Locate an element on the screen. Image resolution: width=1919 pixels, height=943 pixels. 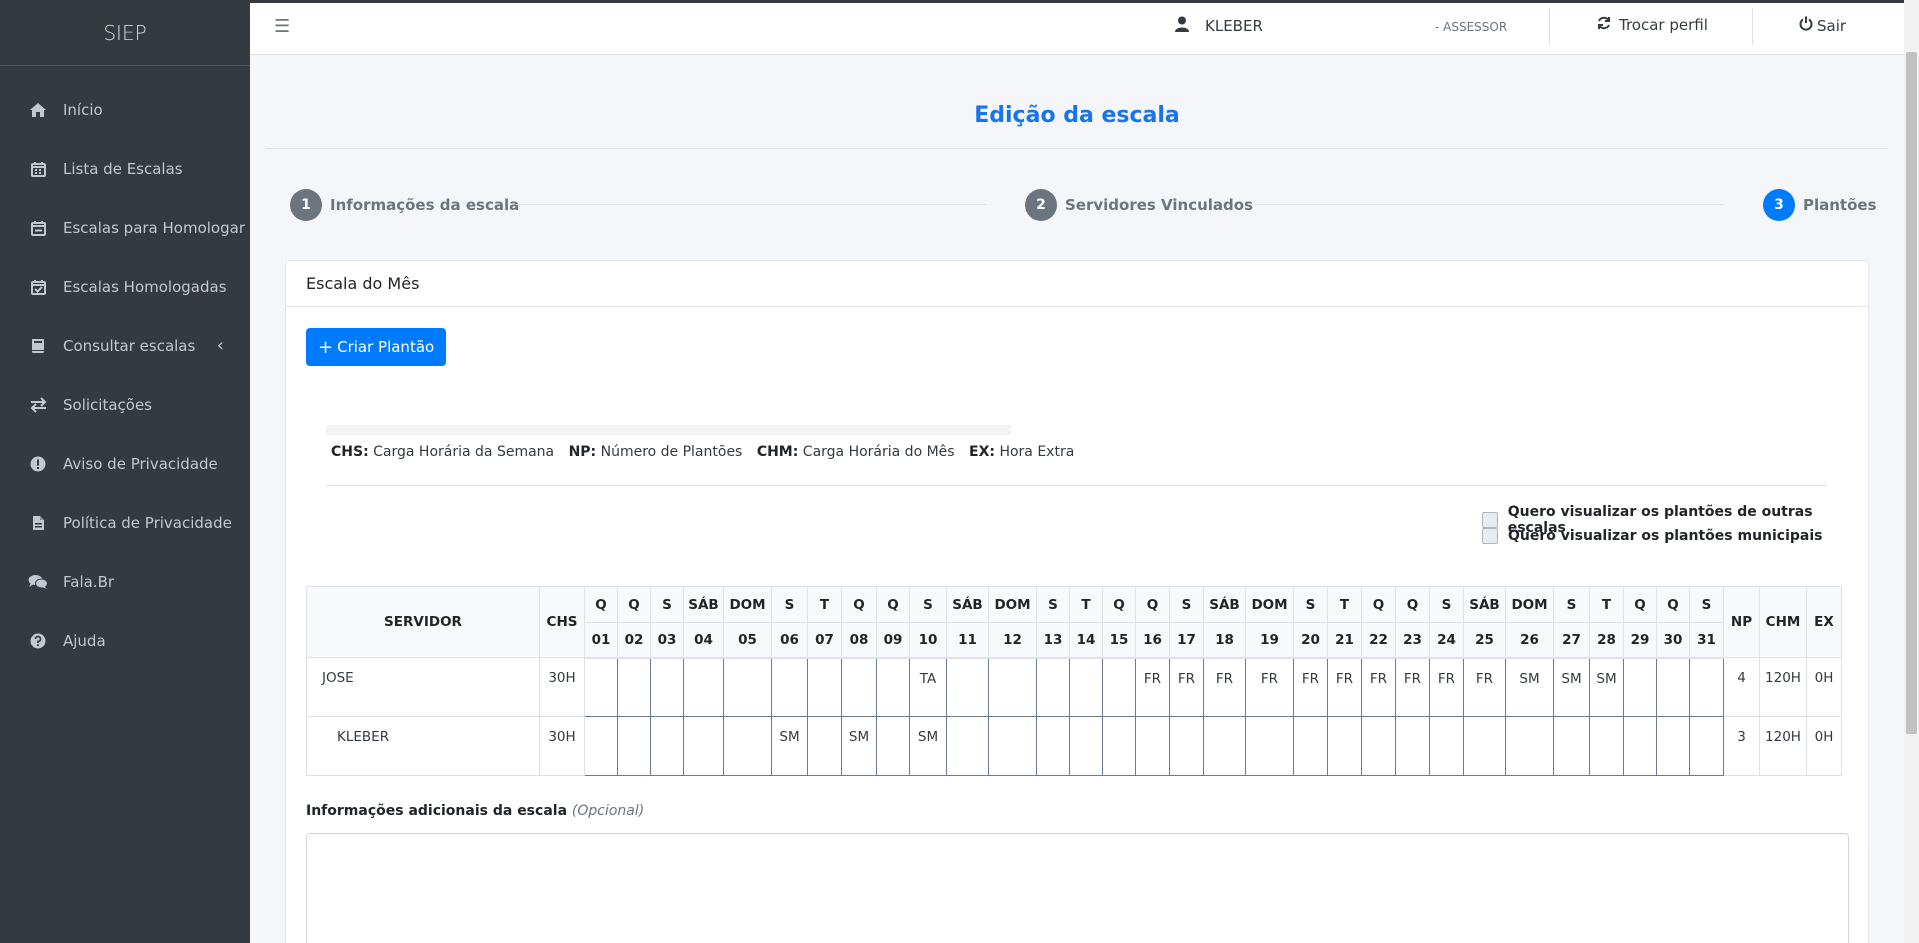
scrollbar-thumb is located at coordinates (1911, 393).